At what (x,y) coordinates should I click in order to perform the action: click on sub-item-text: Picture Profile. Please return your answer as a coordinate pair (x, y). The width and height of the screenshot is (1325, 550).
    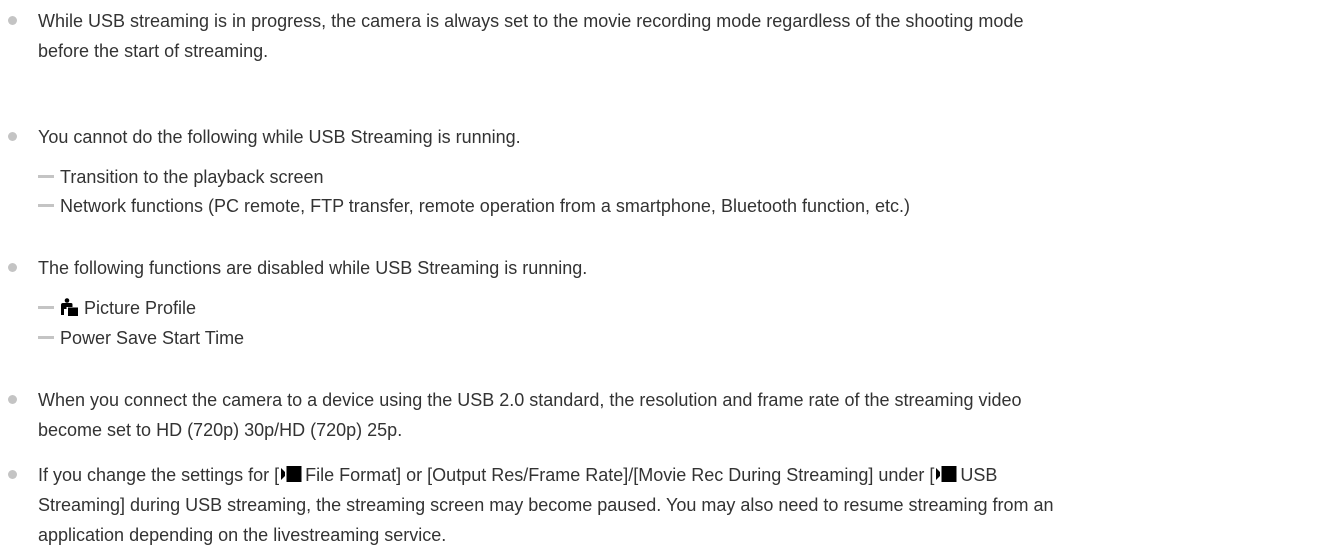
    Looking at the image, I should click on (140, 308).